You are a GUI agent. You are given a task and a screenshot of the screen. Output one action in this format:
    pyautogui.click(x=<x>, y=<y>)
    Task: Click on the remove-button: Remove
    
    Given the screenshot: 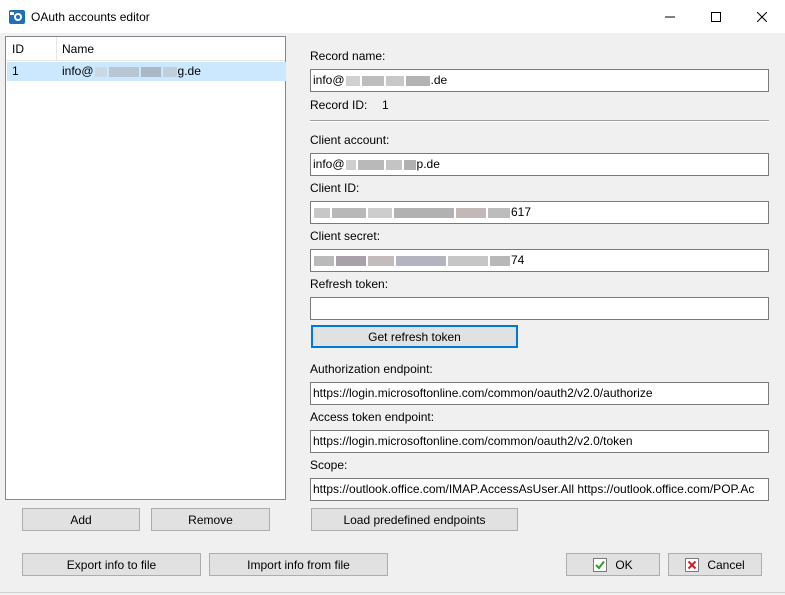 What is the action you would take?
    pyautogui.click(x=210, y=519)
    